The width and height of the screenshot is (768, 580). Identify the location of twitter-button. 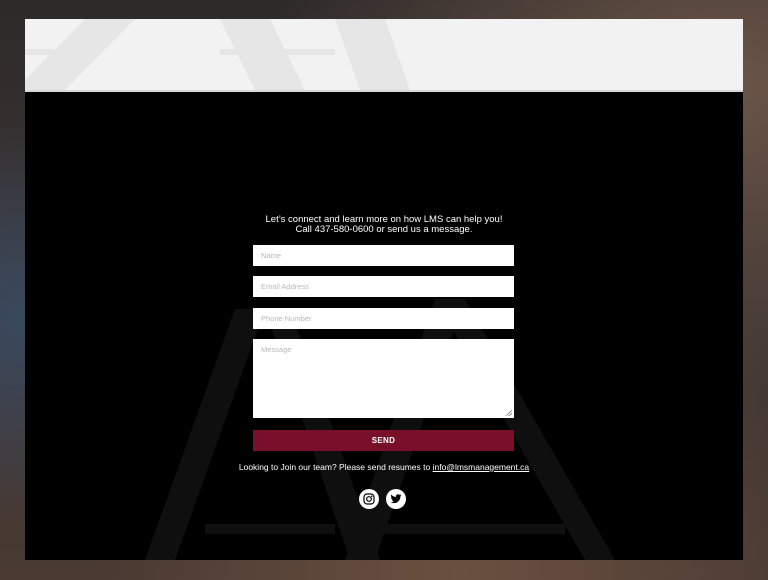
(396, 499).